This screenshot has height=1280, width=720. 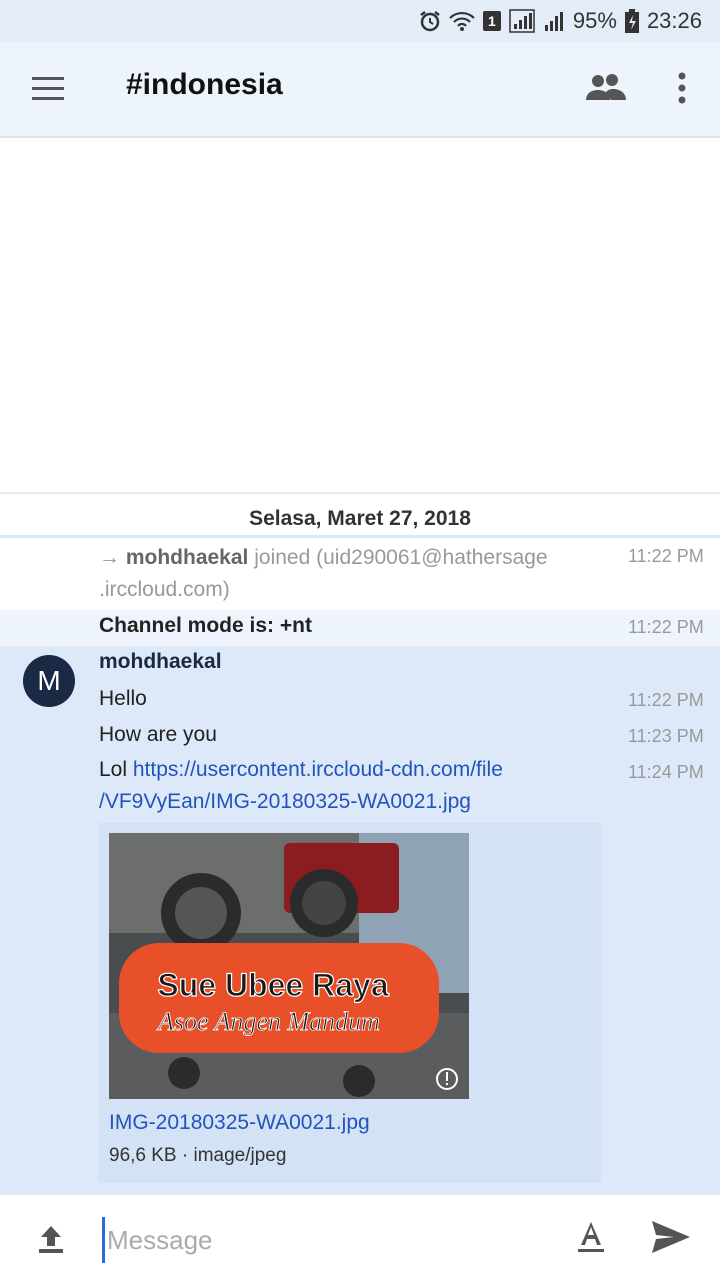 What do you see at coordinates (239, 1123) in the screenshot?
I see `file-name-link: IMG-20180325-WA0021.jpg` at bounding box center [239, 1123].